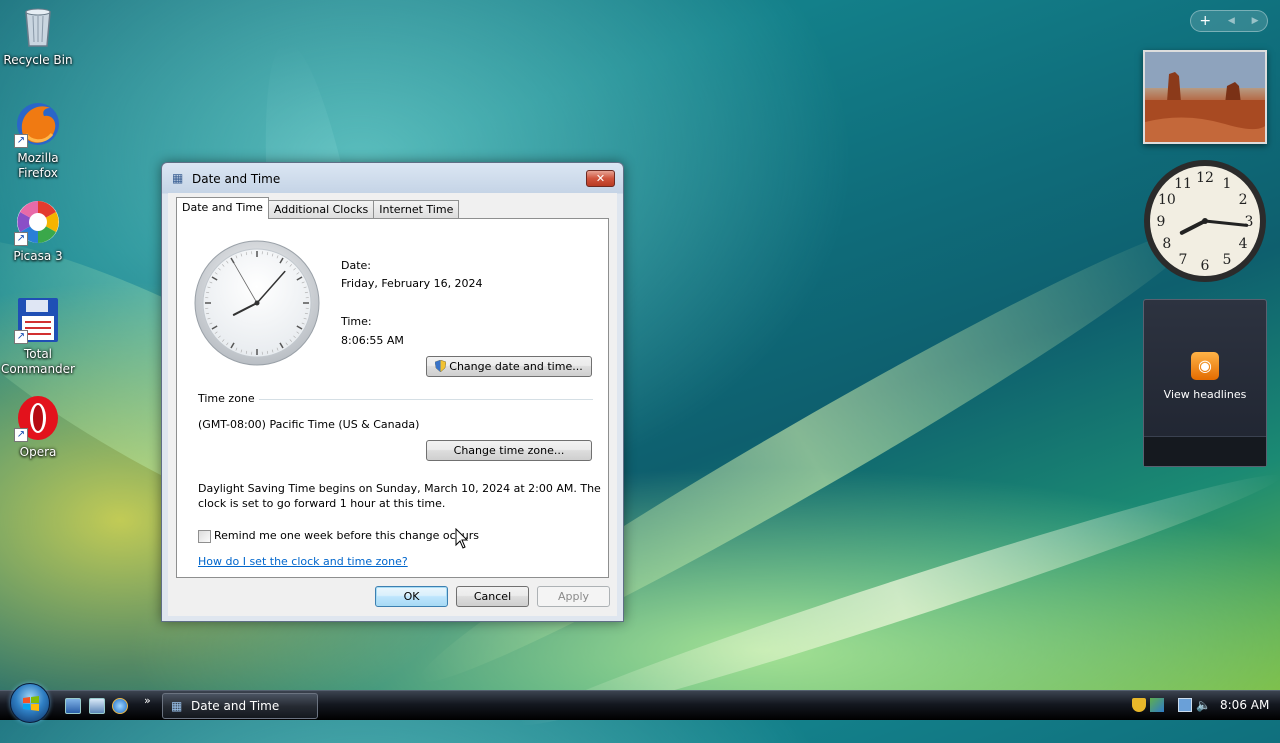  I want to click on desktop-icon-label: Recycle Bin, so click(38, 60).